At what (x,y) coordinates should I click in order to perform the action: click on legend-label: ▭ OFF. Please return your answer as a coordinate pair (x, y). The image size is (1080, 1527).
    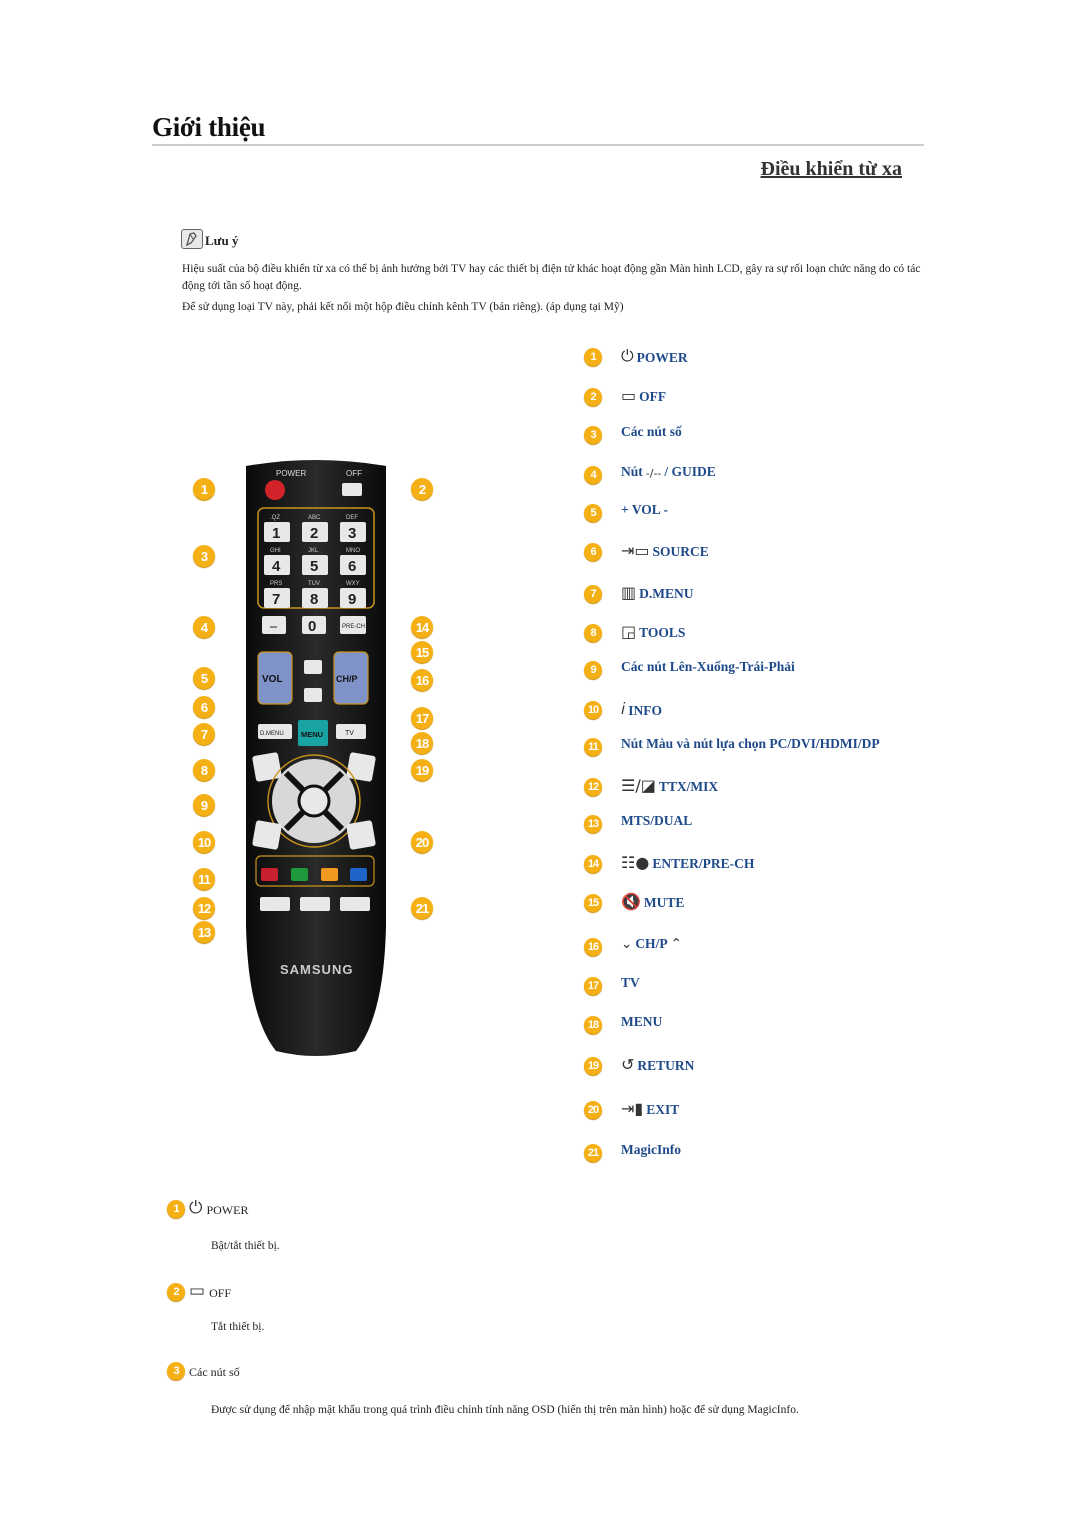
    Looking at the image, I should click on (643, 395).